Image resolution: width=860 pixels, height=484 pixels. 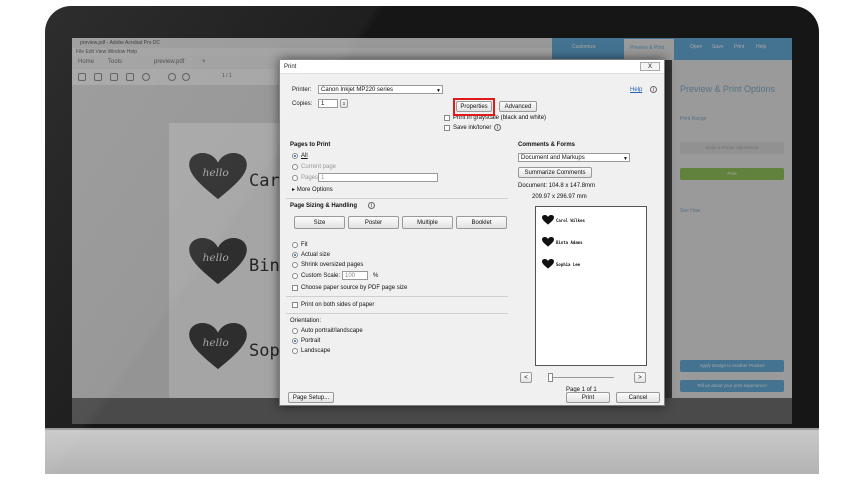 I want to click on poster-button: Poster, so click(x=373, y=222).